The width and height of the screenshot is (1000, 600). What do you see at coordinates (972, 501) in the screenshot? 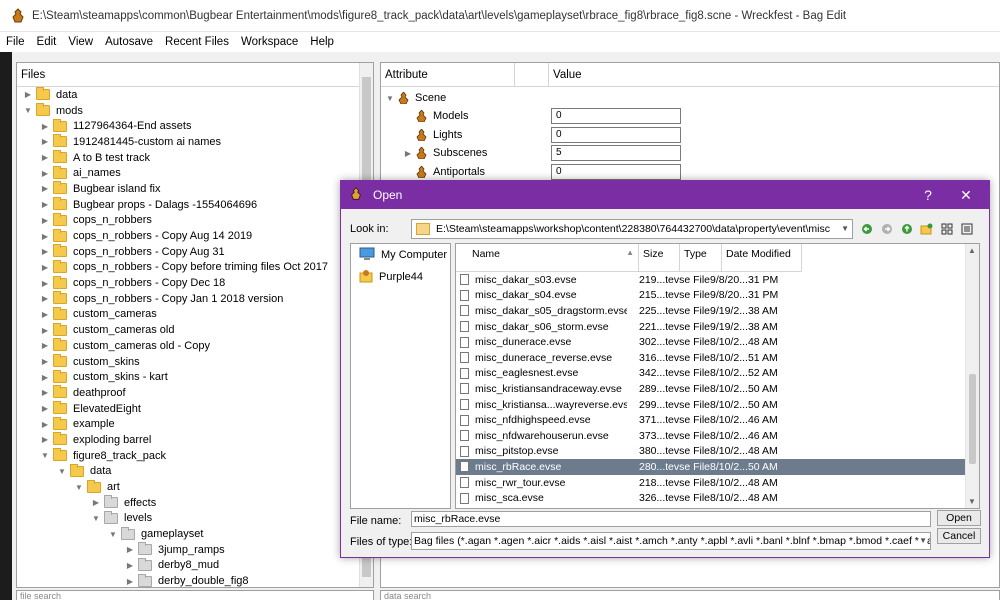
I see `scroll-down-icon: ▼` at bounding box center [972, 501].